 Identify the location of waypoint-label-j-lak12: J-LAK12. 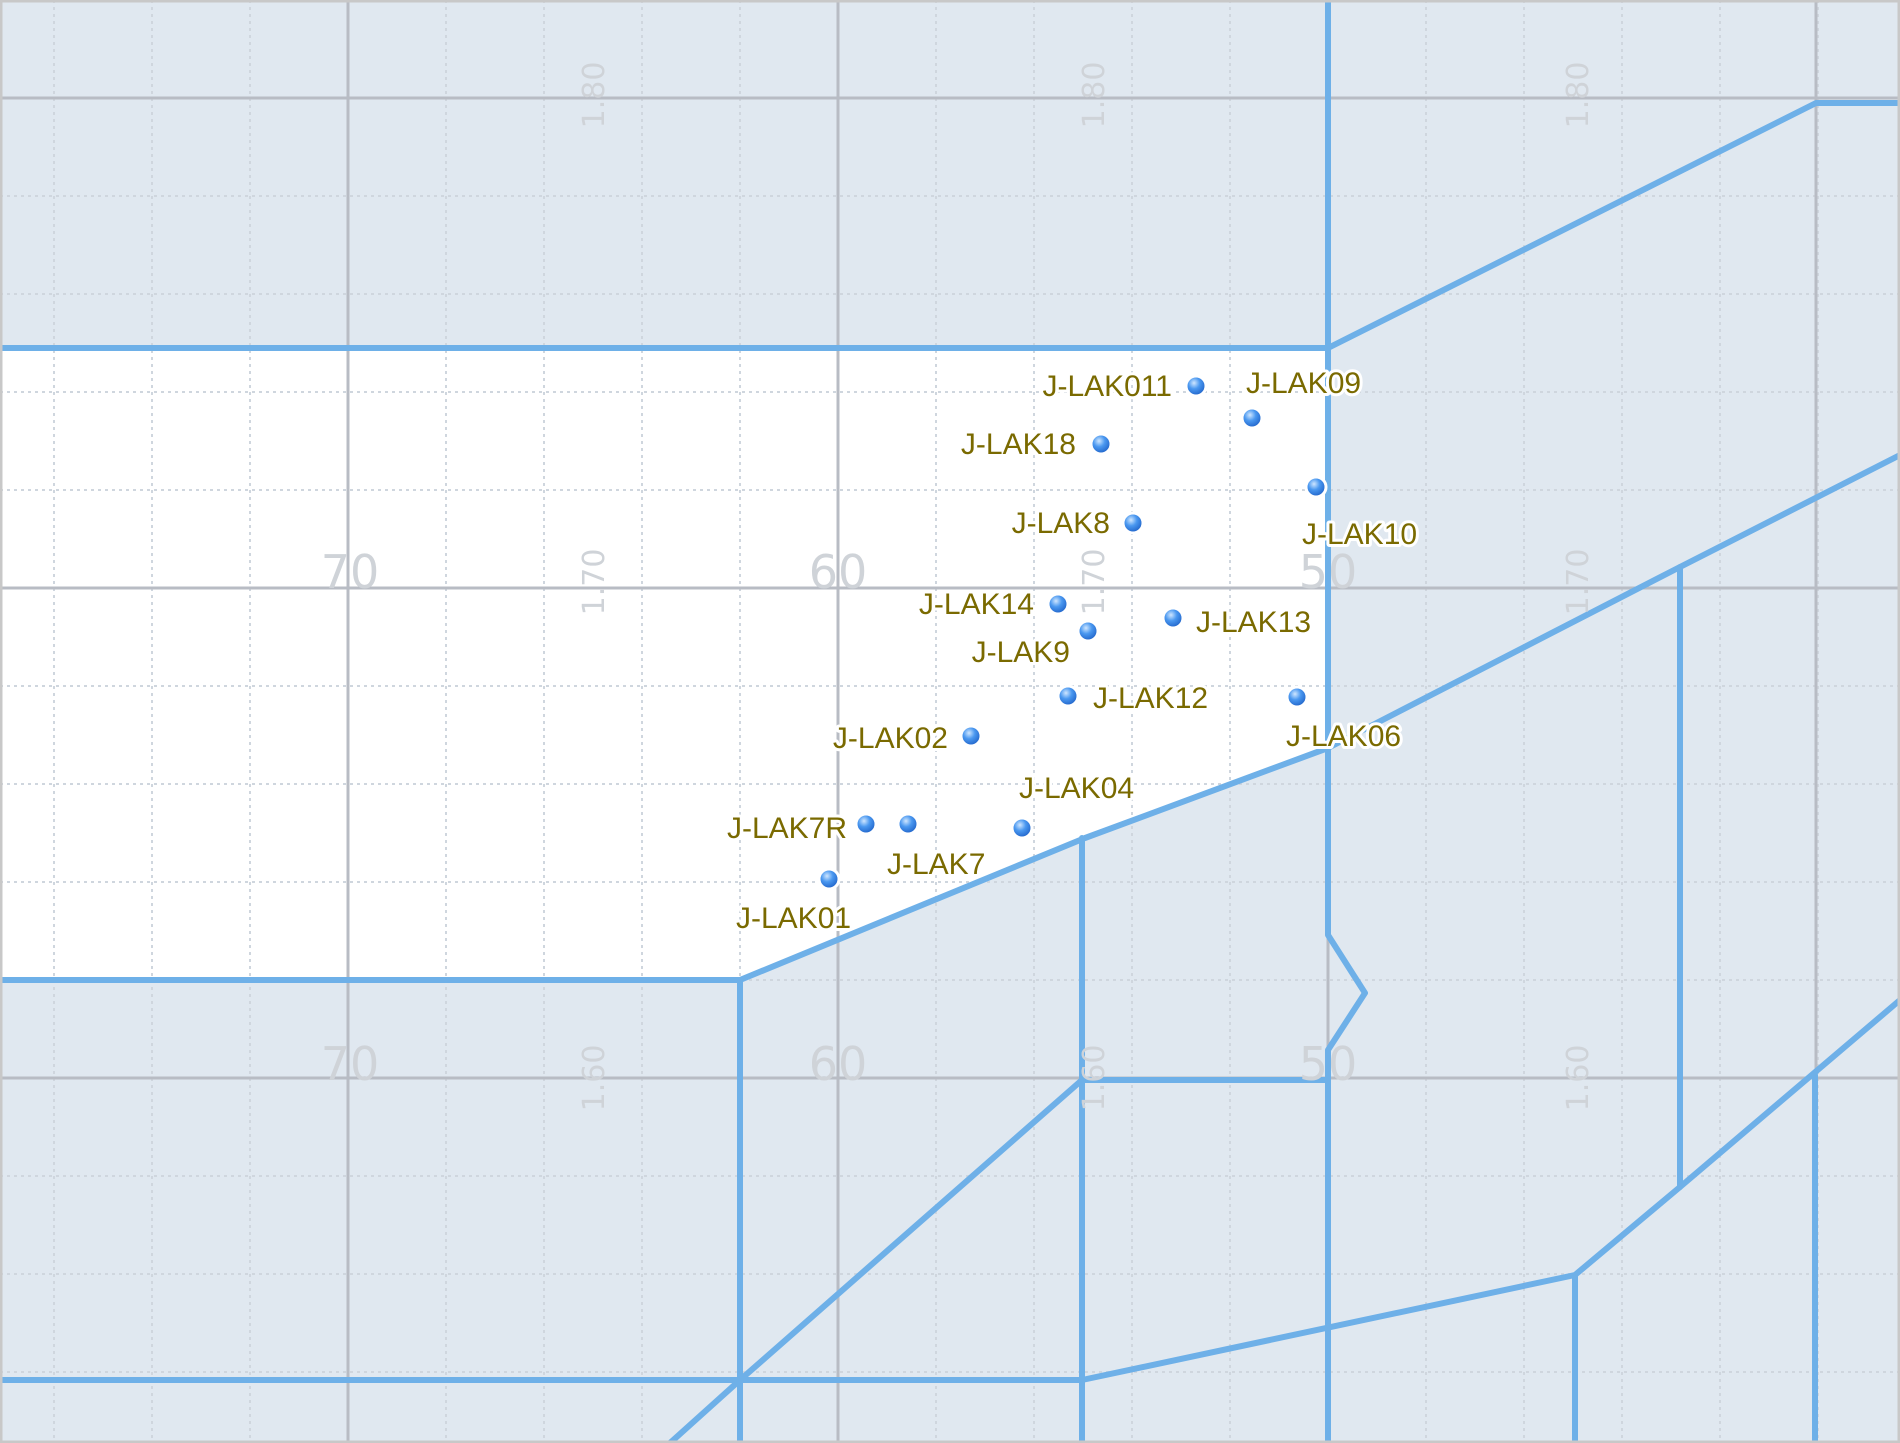
(1150, 698).